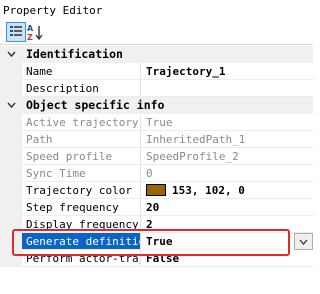 Image resolution: width=320 pixels, height=294 pixels. I want to click on category-object-specific-info: Object specific info, so click(156, 105).